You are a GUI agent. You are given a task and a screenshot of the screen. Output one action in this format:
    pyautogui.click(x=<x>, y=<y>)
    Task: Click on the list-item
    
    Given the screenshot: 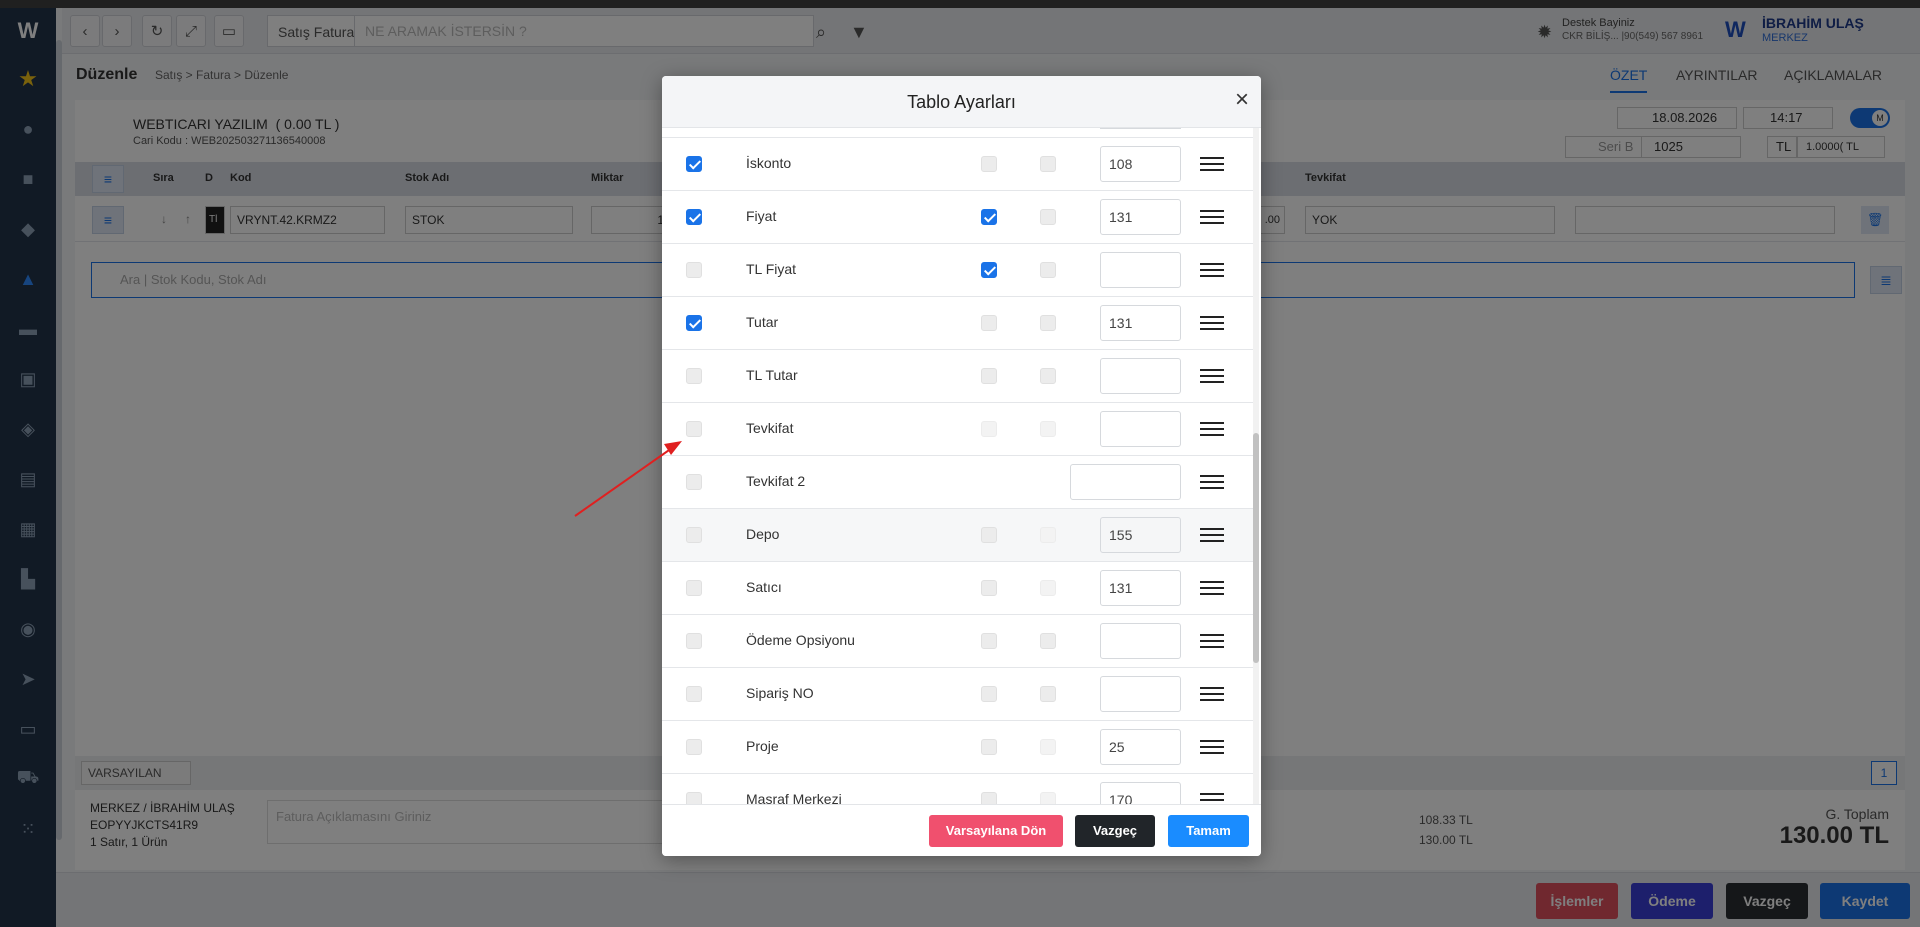 What is the action you would take?
    pyautogui.click(x=957, y=133)
    